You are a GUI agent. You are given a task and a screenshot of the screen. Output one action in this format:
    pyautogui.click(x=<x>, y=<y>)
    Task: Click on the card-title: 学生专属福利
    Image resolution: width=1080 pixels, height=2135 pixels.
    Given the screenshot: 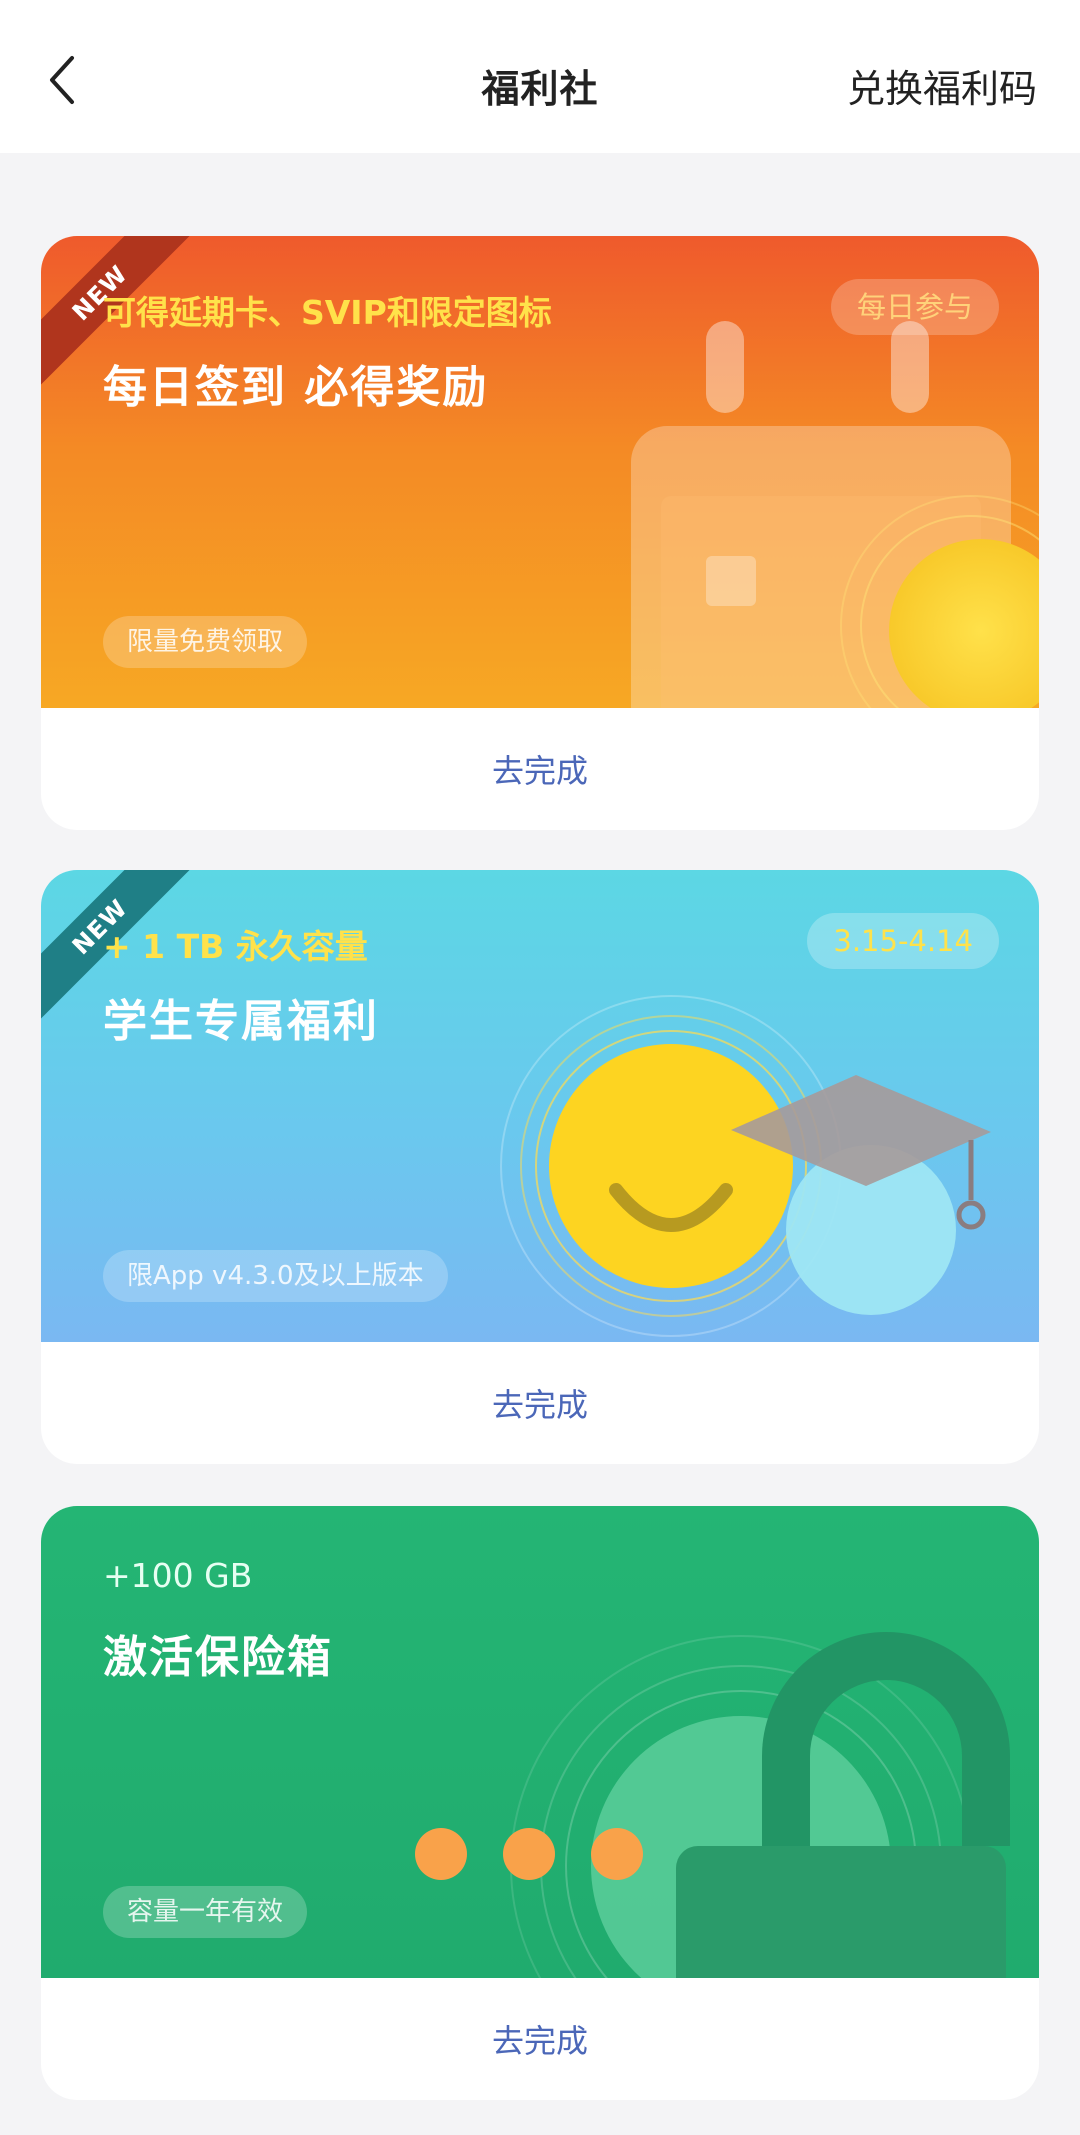 What is the action you would take?
    pyautogui.click(x=241, y=1021)
    